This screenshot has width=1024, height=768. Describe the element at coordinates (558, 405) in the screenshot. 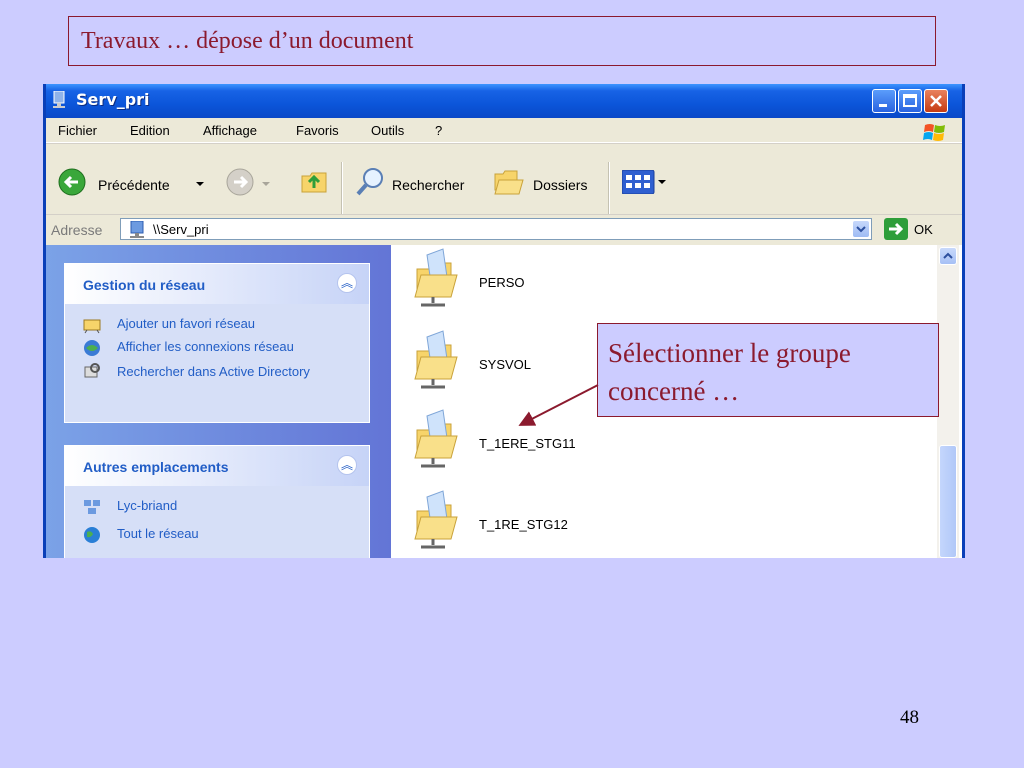

I see `callout-arrow` at that location.